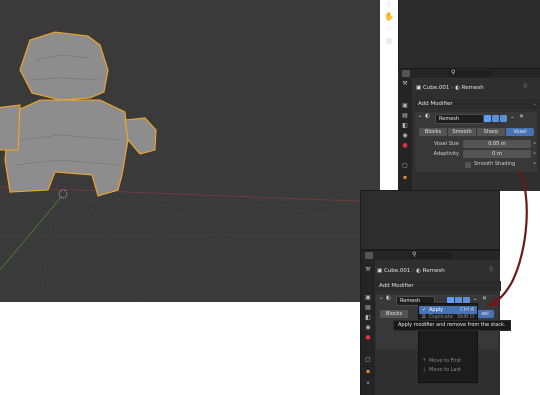  What do you see at coordinates (507, 237) in the screenshot?
I see `annotation-arrow` at bounding box center [507, 237].